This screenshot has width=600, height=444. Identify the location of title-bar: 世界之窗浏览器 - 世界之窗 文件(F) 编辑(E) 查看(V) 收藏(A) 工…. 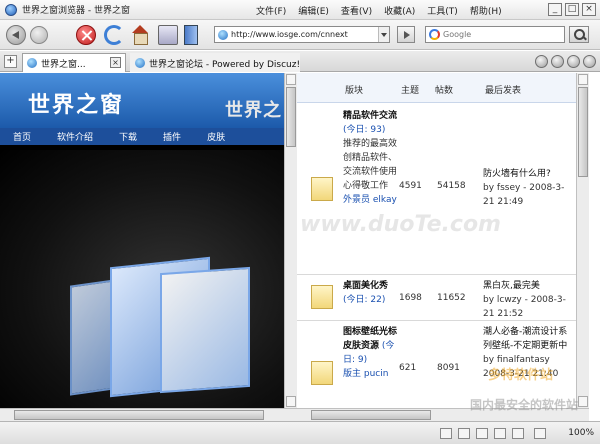
(300, 10).